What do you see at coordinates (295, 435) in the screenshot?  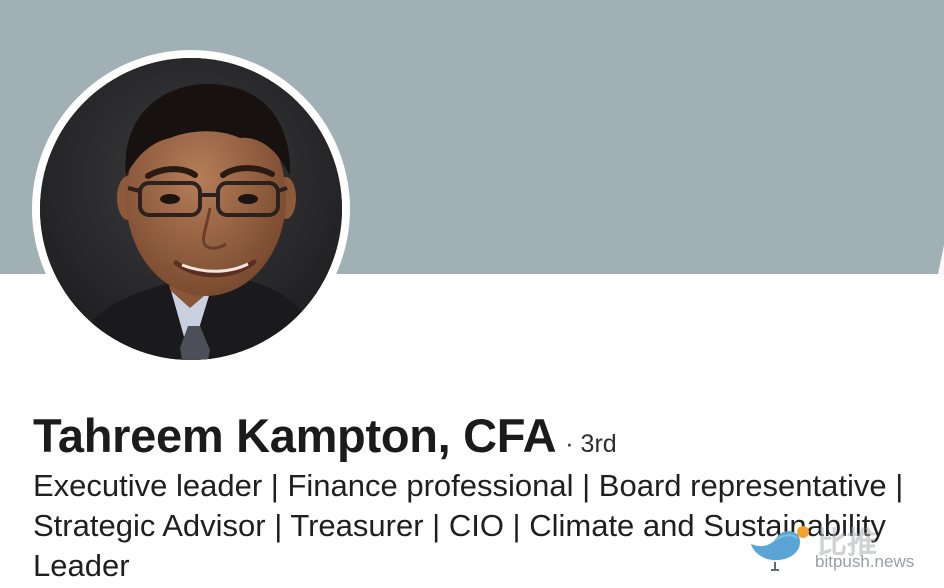 I see `profile-name: Tahreem Kampton, CFA` at bounding box center [295, 435].